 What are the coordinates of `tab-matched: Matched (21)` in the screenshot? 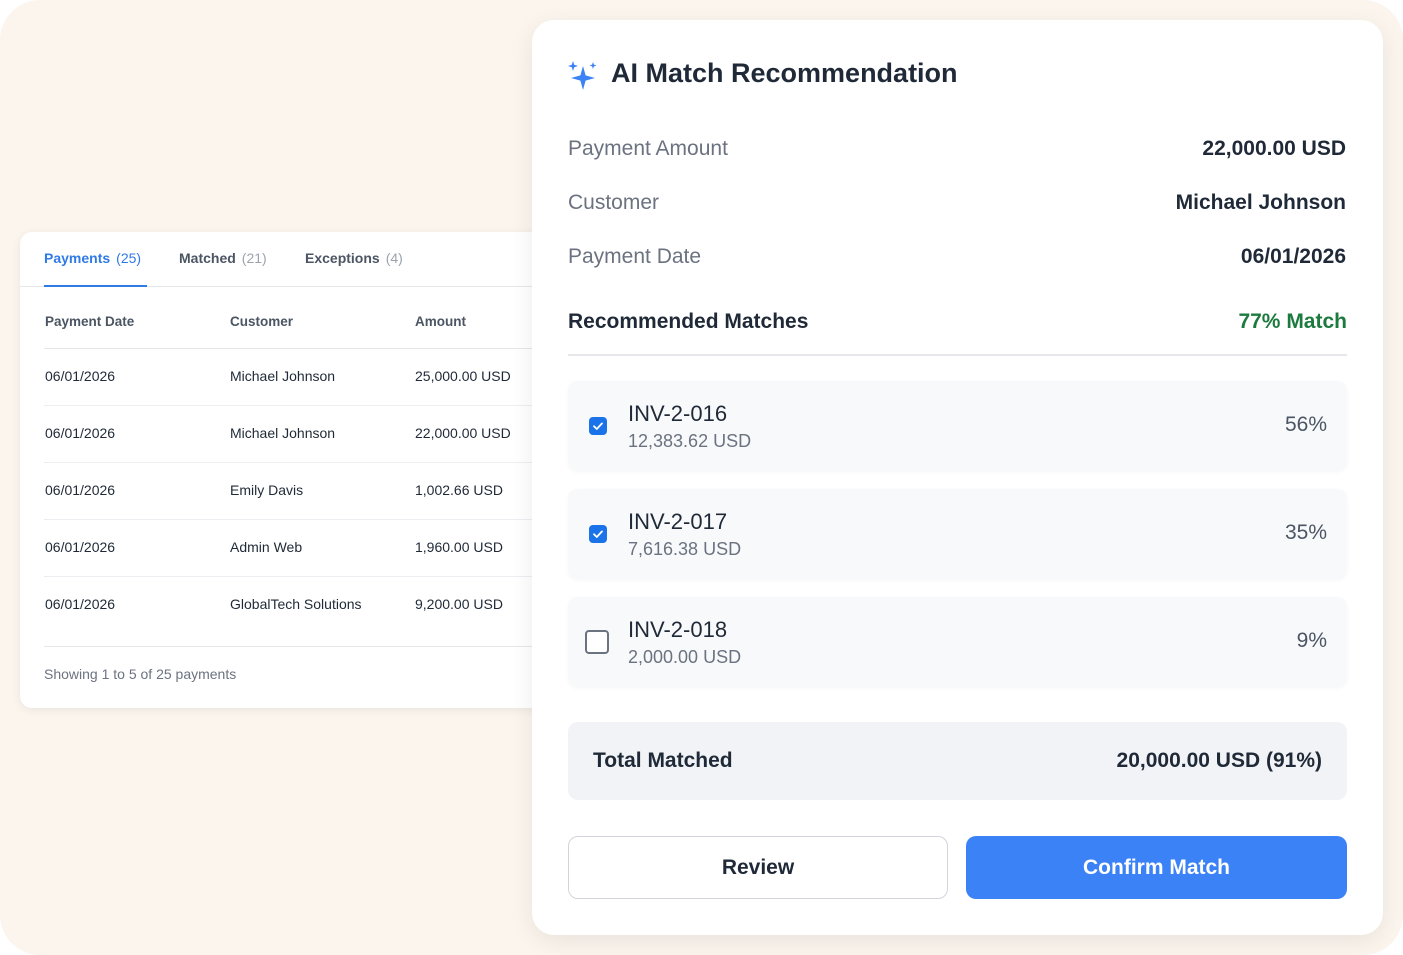 It's located at (223, 259).